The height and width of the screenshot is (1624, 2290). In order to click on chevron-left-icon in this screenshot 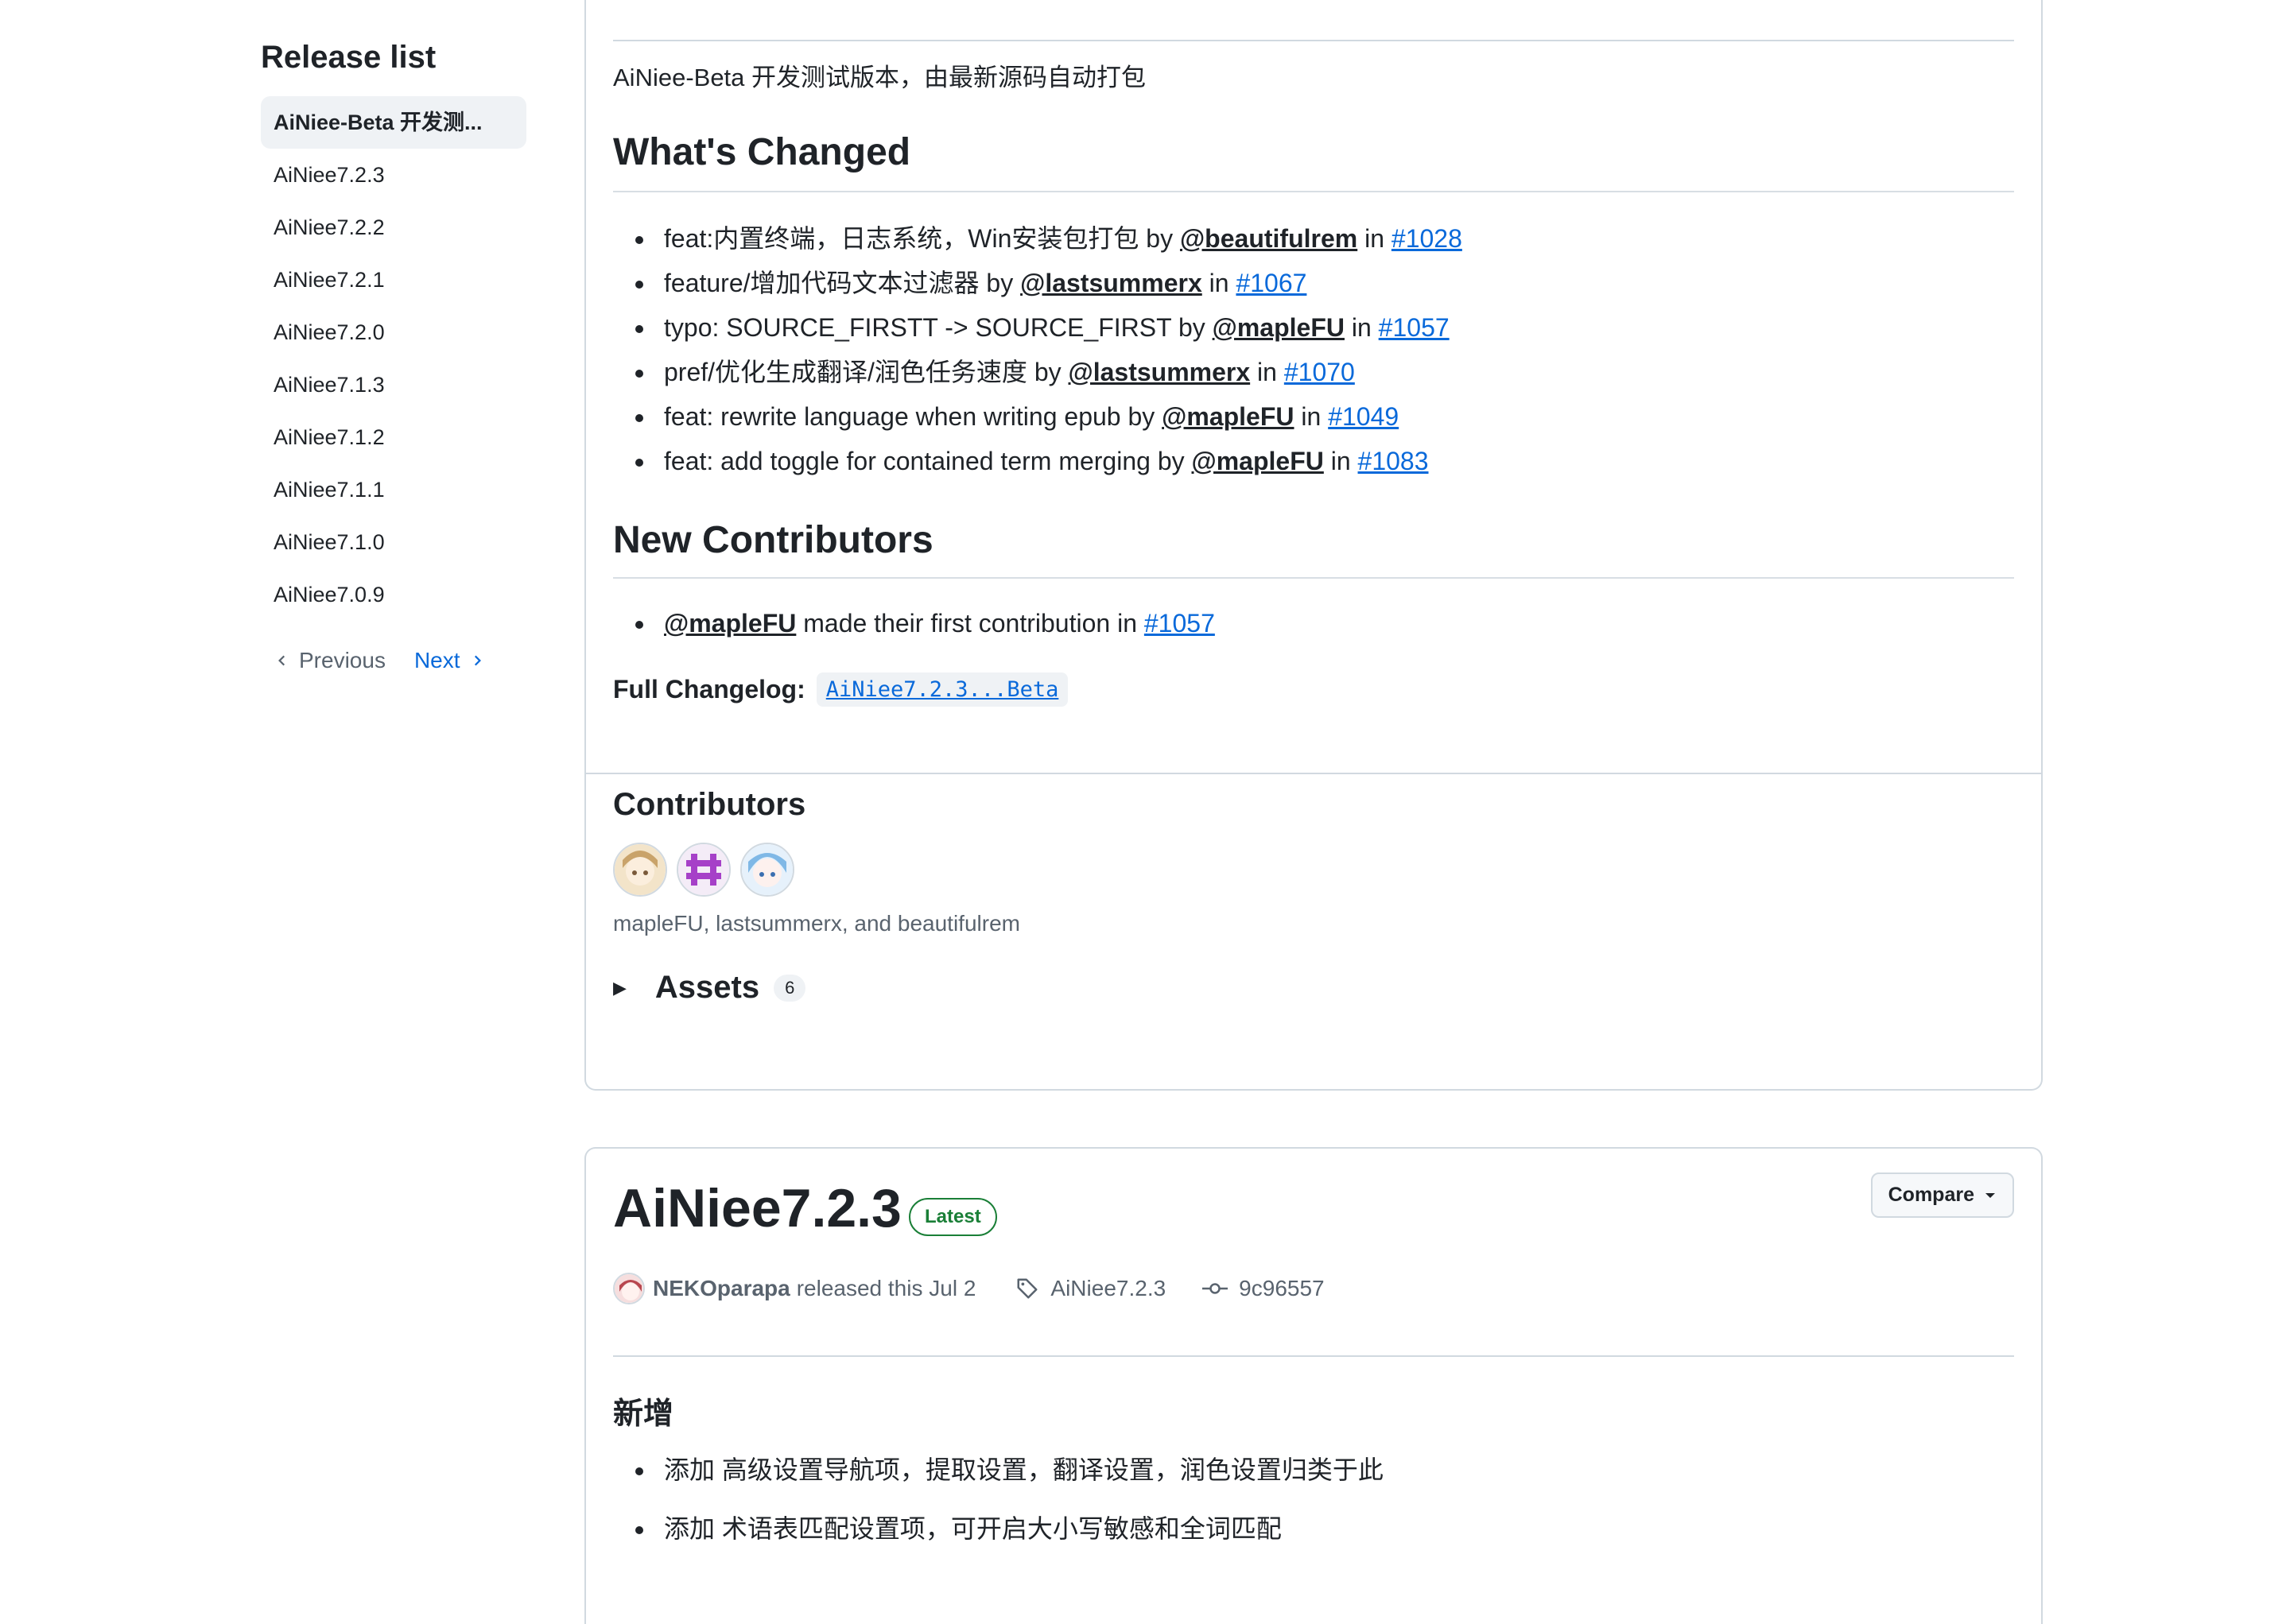, I will do `click(281, 660)`.